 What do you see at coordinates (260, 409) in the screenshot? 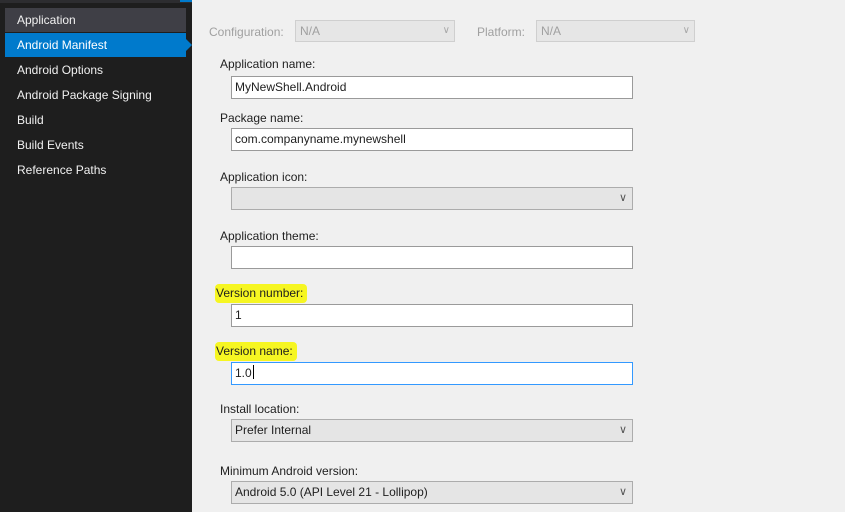
I see `install-location-label: Install location:` at bounding box center [260, 409].